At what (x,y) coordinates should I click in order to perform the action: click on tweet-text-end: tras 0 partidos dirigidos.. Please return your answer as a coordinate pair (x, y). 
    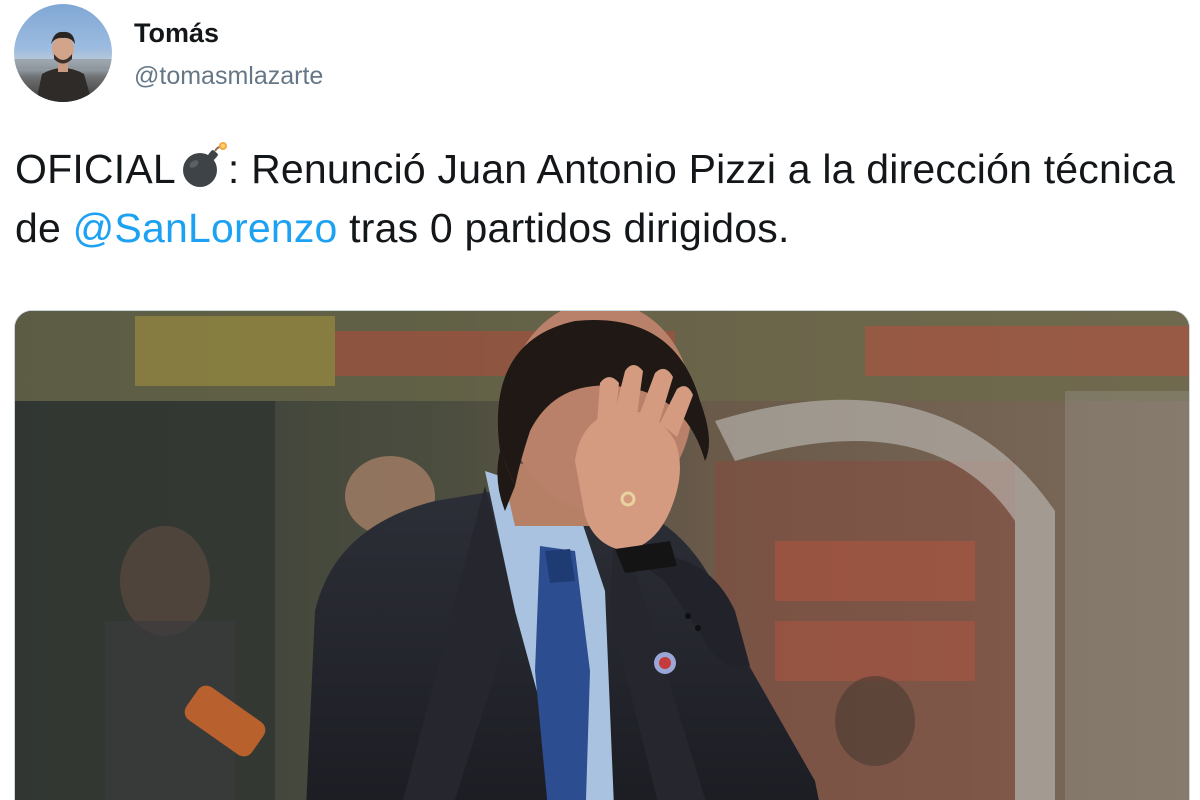
    Looking at the image, I should click on (563, 228).